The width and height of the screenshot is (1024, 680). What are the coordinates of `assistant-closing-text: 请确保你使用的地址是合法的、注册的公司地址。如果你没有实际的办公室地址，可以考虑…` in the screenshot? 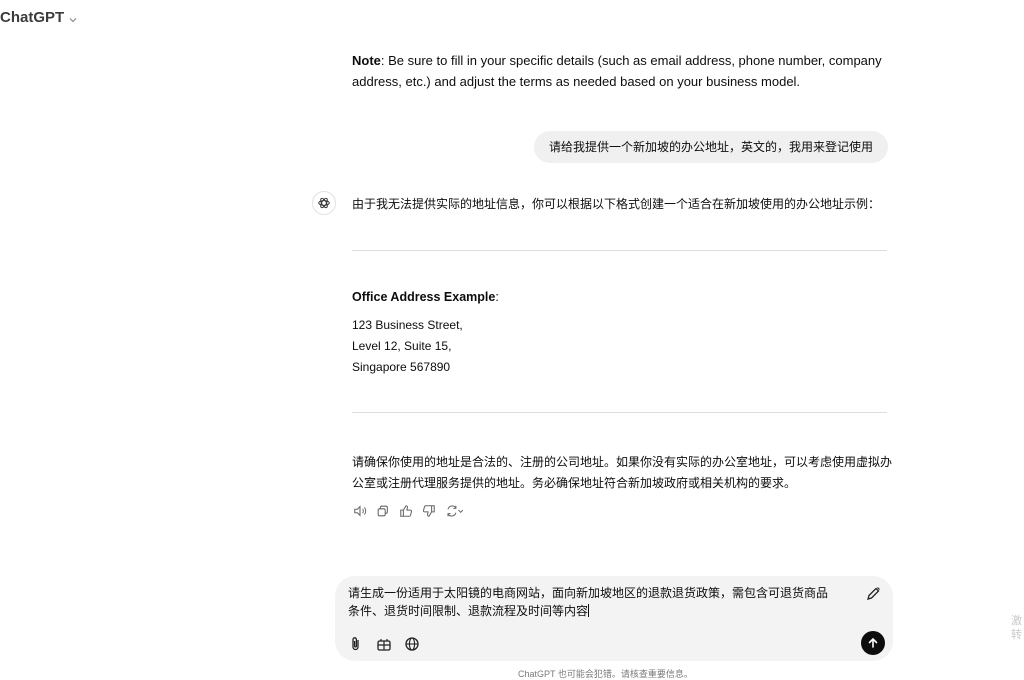 It's located at (622, 472).